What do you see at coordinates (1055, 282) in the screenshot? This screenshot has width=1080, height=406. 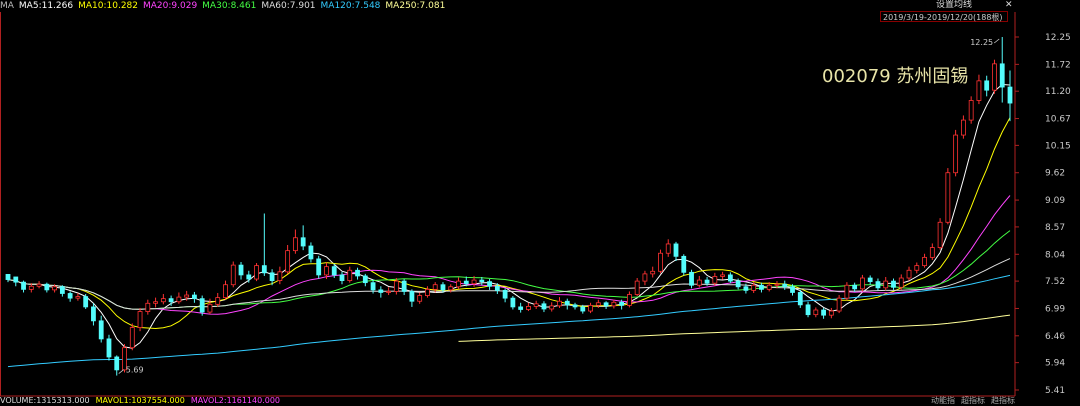 I see `y-tick-label: 7.52` at bounding box center [1055, 282].